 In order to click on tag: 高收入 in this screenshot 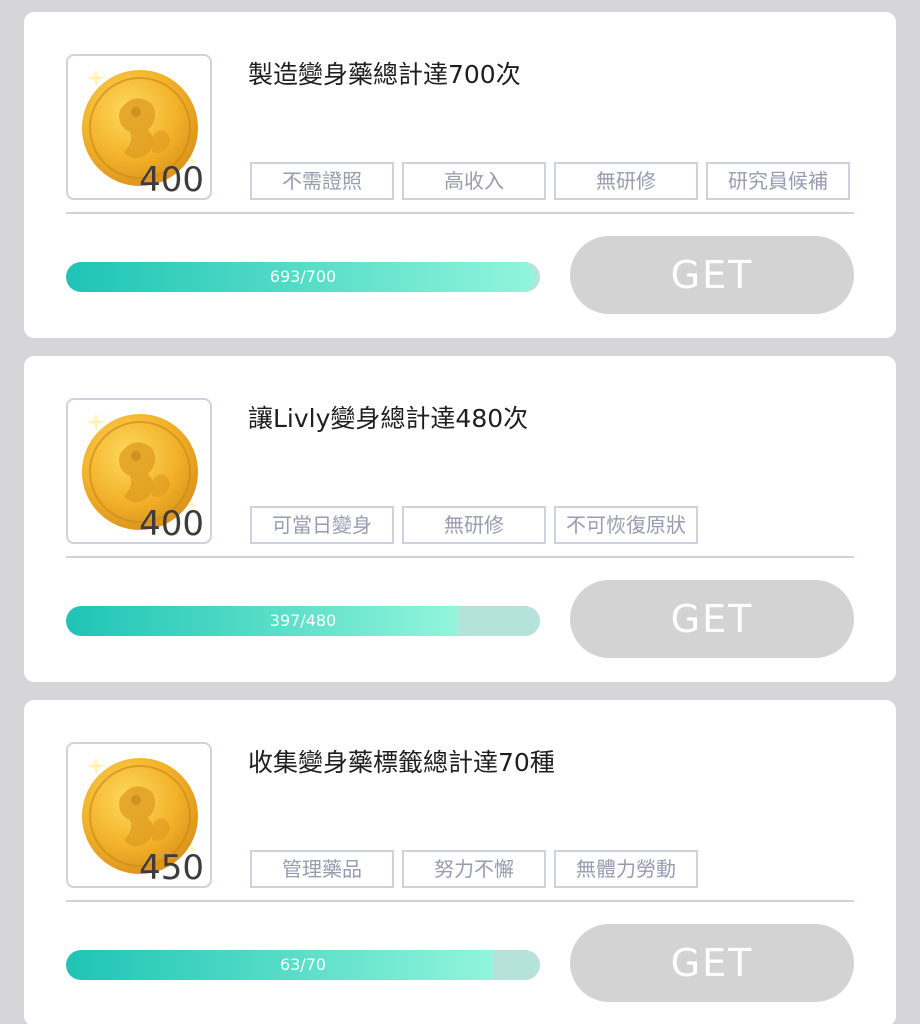, I will do `click(474, 181)`.